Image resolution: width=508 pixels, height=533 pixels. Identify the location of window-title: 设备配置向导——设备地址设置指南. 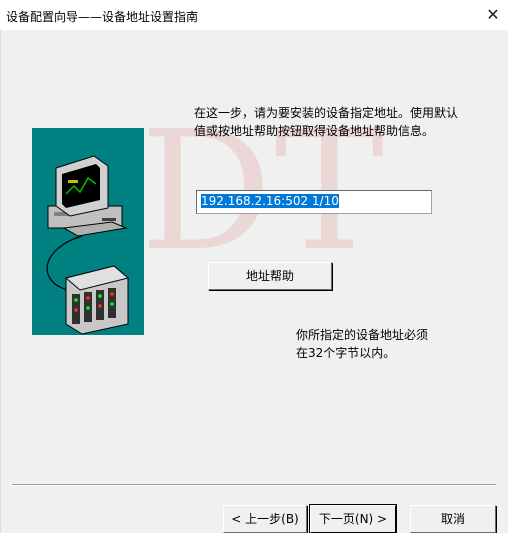
(102, 17).